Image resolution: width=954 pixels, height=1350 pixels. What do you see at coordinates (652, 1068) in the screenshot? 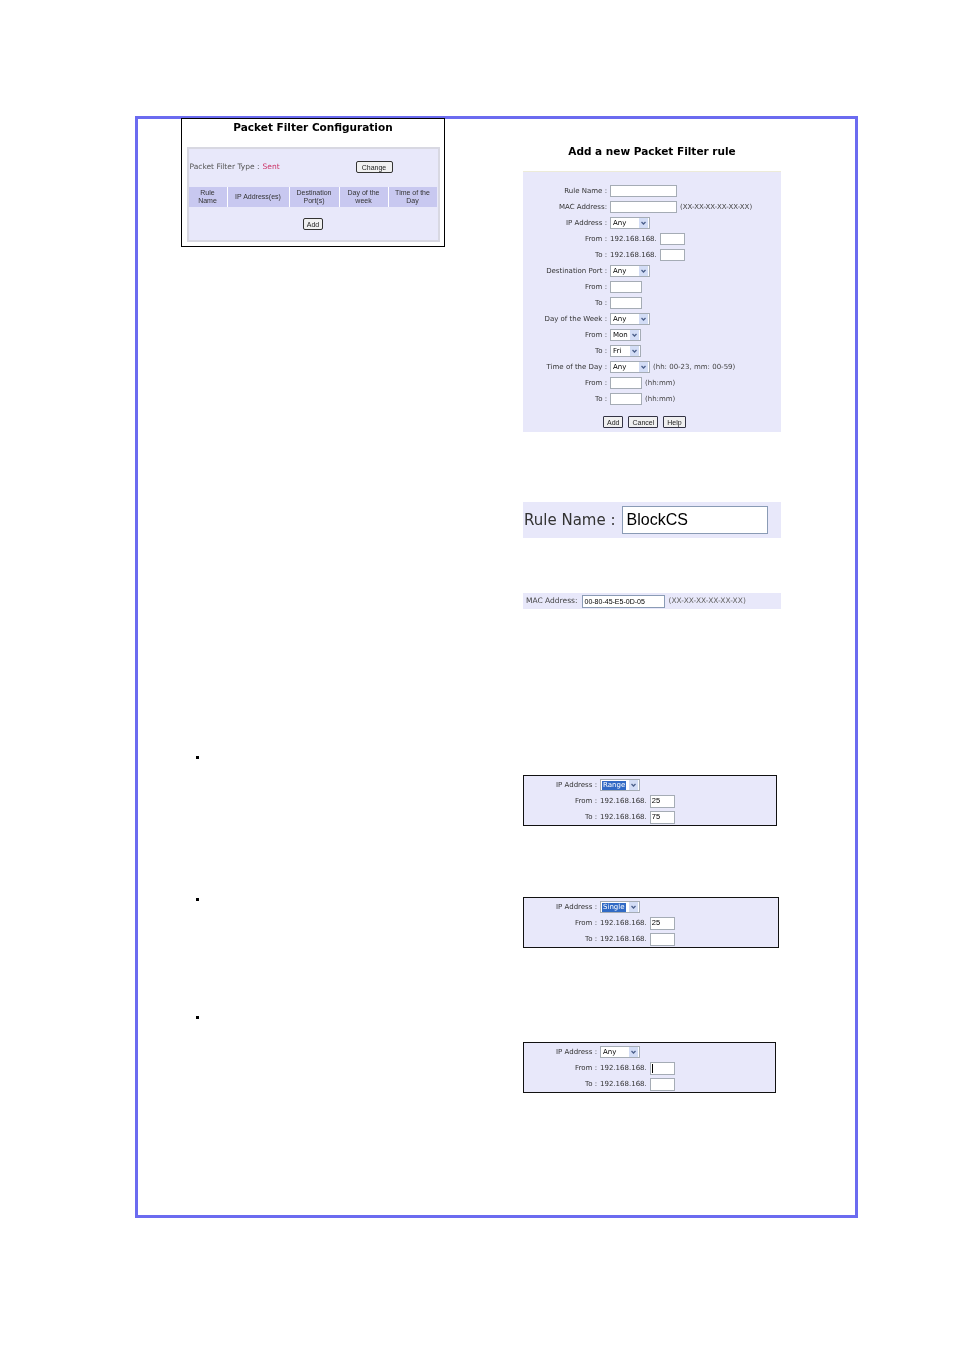
I see `text-cursor-icon` at bounding box center [652, 1068].